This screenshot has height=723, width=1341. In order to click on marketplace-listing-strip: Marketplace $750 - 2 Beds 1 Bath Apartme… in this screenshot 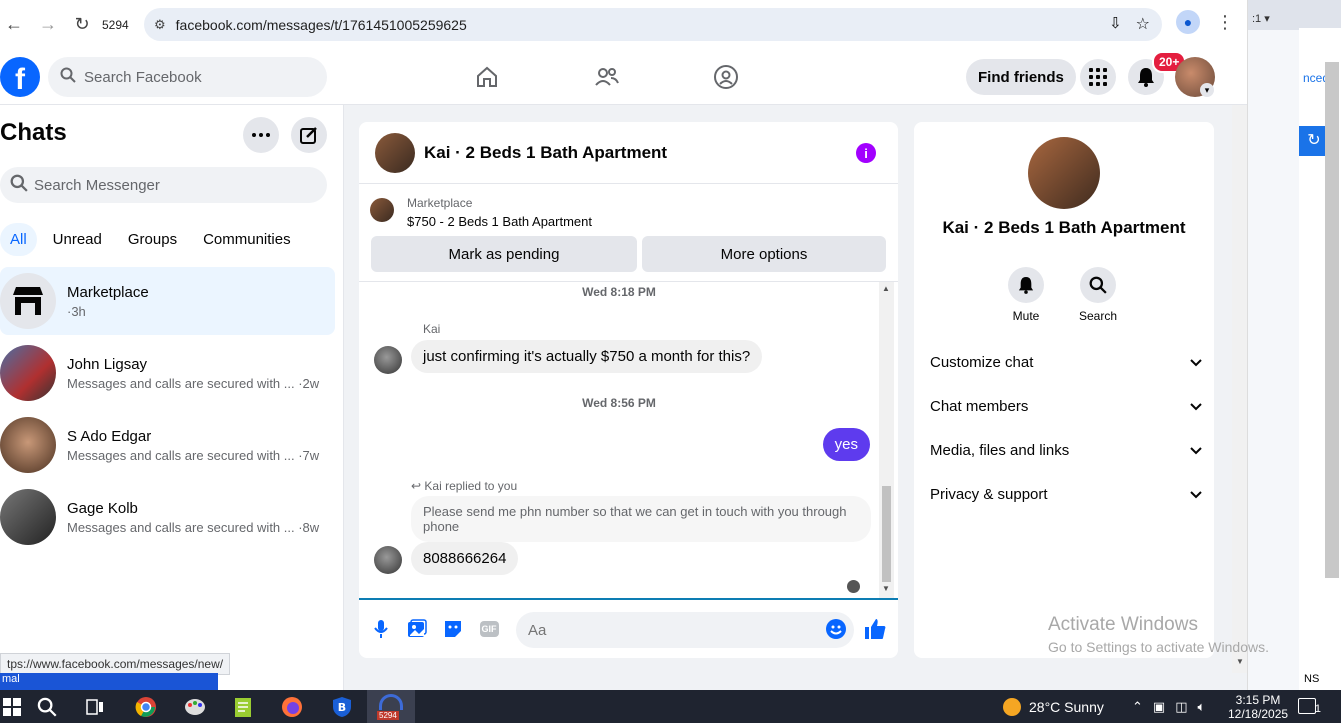, I will do `click(628, 233)`.